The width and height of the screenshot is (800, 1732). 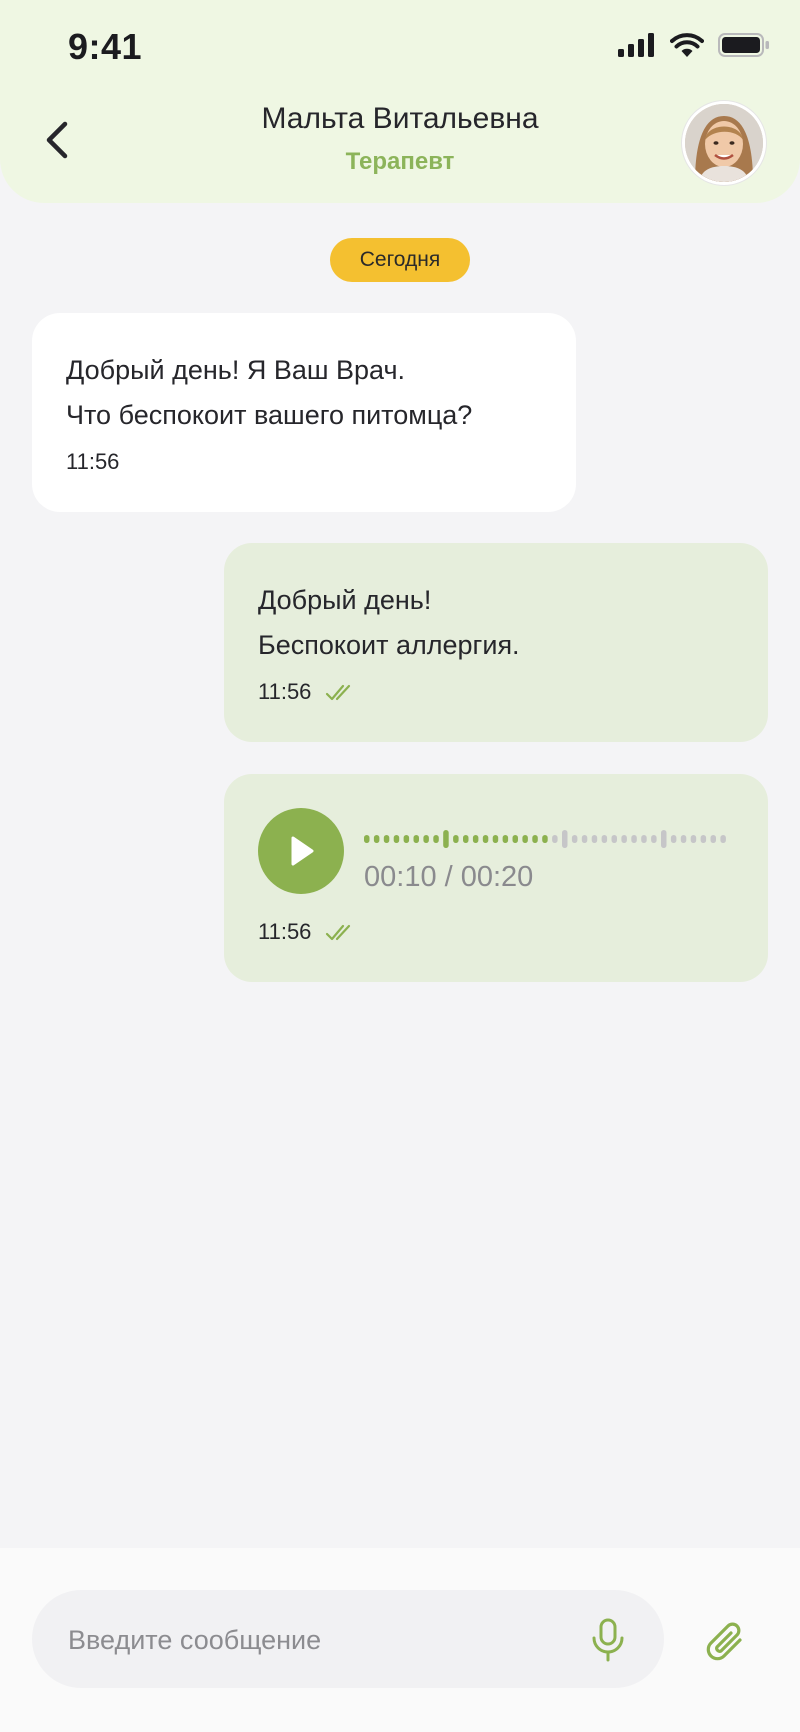 I want to click on status-time: 9:41, so click(x=105, y=46).